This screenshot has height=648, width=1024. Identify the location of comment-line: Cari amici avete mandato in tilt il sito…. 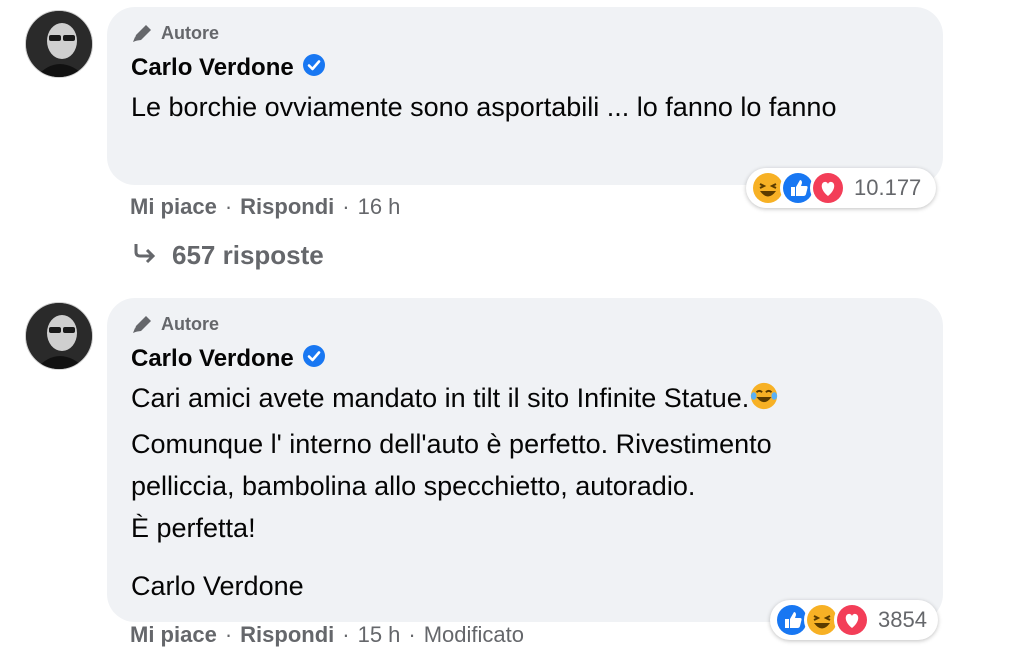
(525, 400).